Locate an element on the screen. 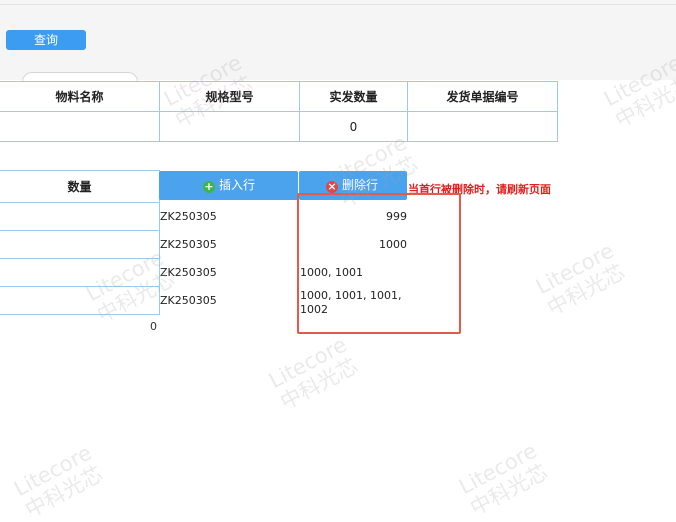  cell-actual-qty: 0 is located at coordinates (353, 126).